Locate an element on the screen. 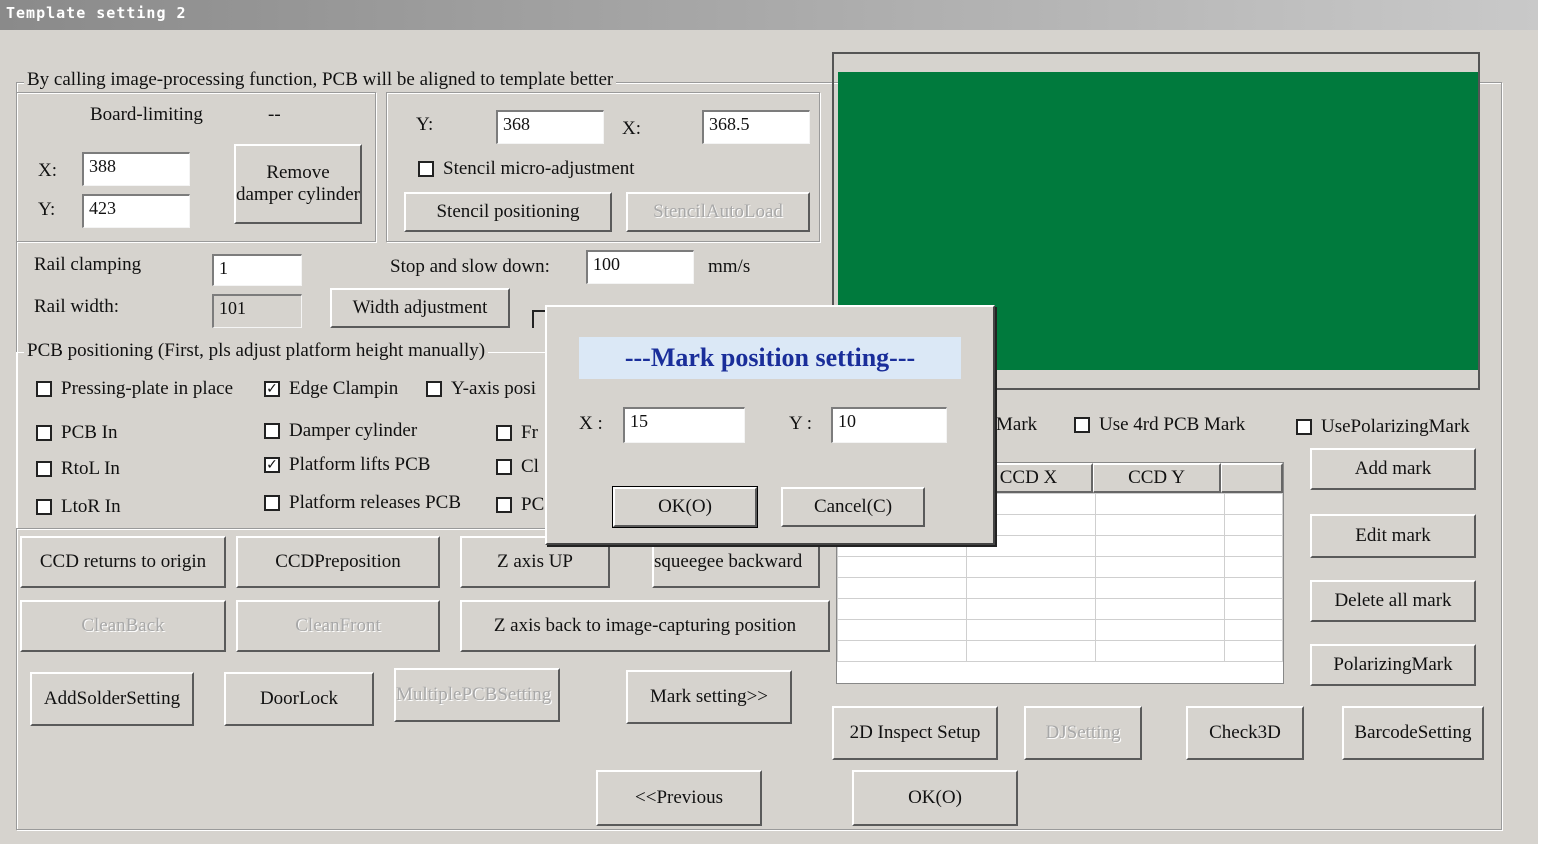  board-limiting-label: Board-limiting is located at coordinates (146, 114).